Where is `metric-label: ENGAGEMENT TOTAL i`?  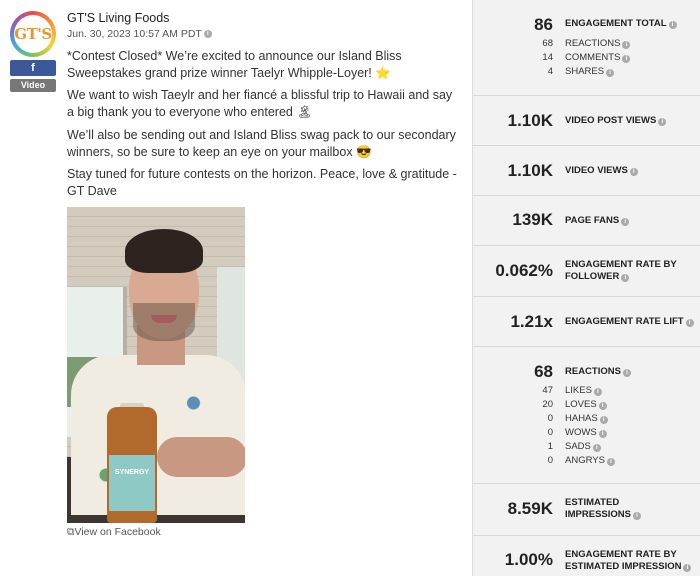
metric-label: ENGAGEMENT TOTAL i is located at coordinates (632, 24).